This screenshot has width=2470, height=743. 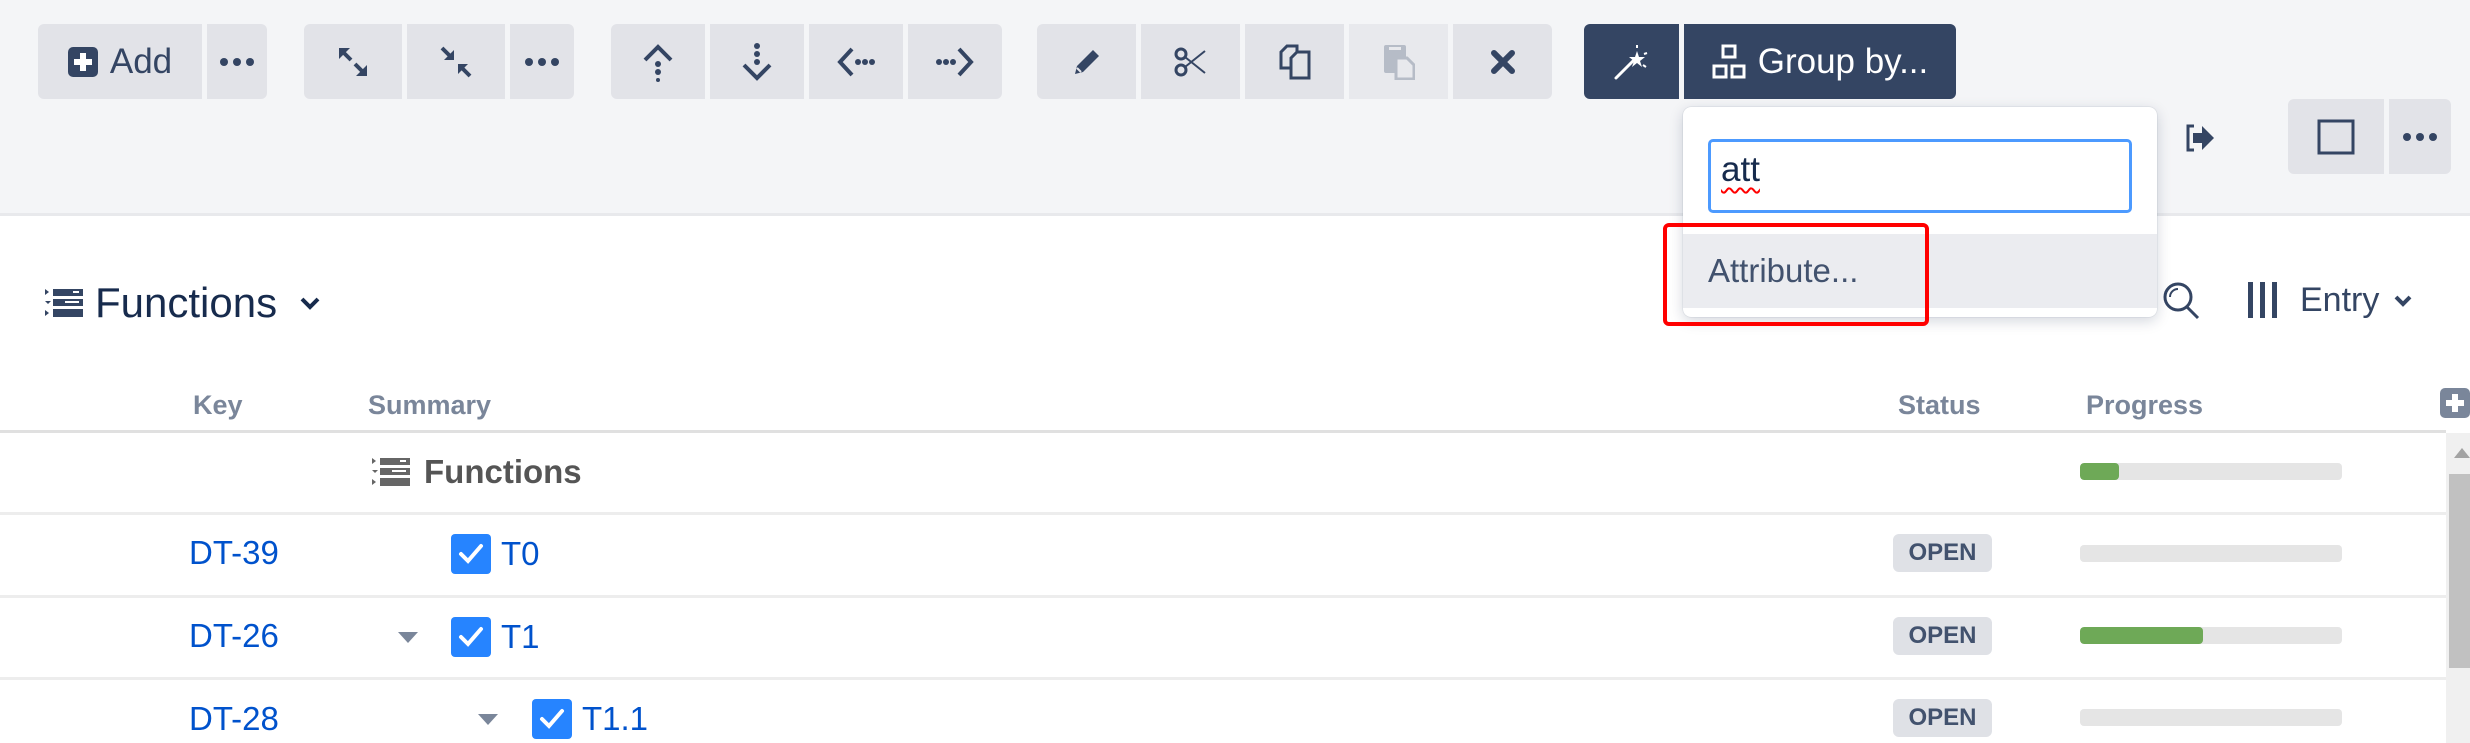 I want to click on edit-button, so click(x=1086, y=61).